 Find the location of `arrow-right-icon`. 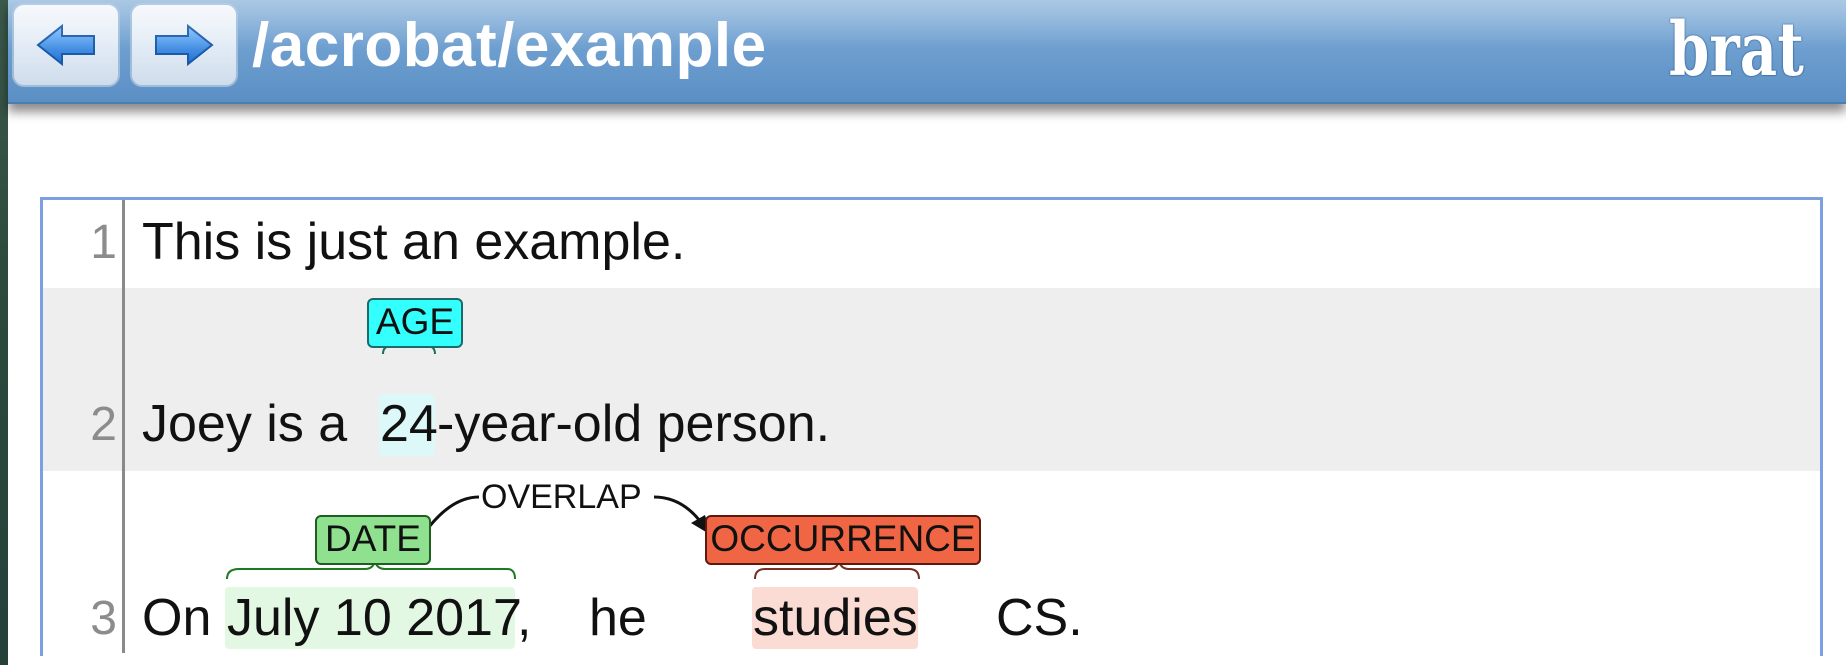

arrow-right-icon is located at coordinates (184, 45).